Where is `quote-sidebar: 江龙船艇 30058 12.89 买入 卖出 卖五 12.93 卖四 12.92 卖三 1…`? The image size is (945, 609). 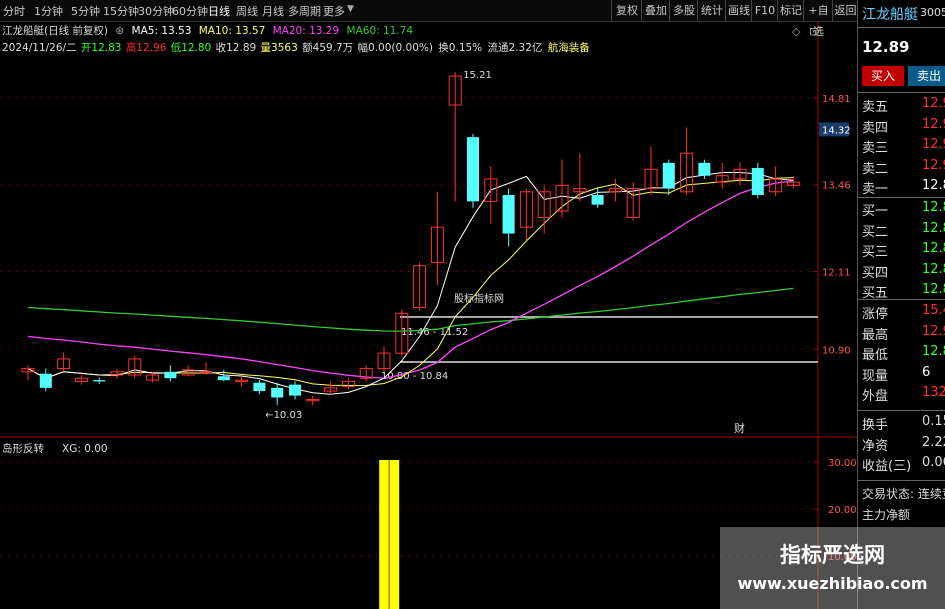
quote-sidebar: 江龙船艇 30058 12.89 买入 卖出 卖五 12.93 卖四 12.92 卖三 1… is located at coordinates (901, 304).